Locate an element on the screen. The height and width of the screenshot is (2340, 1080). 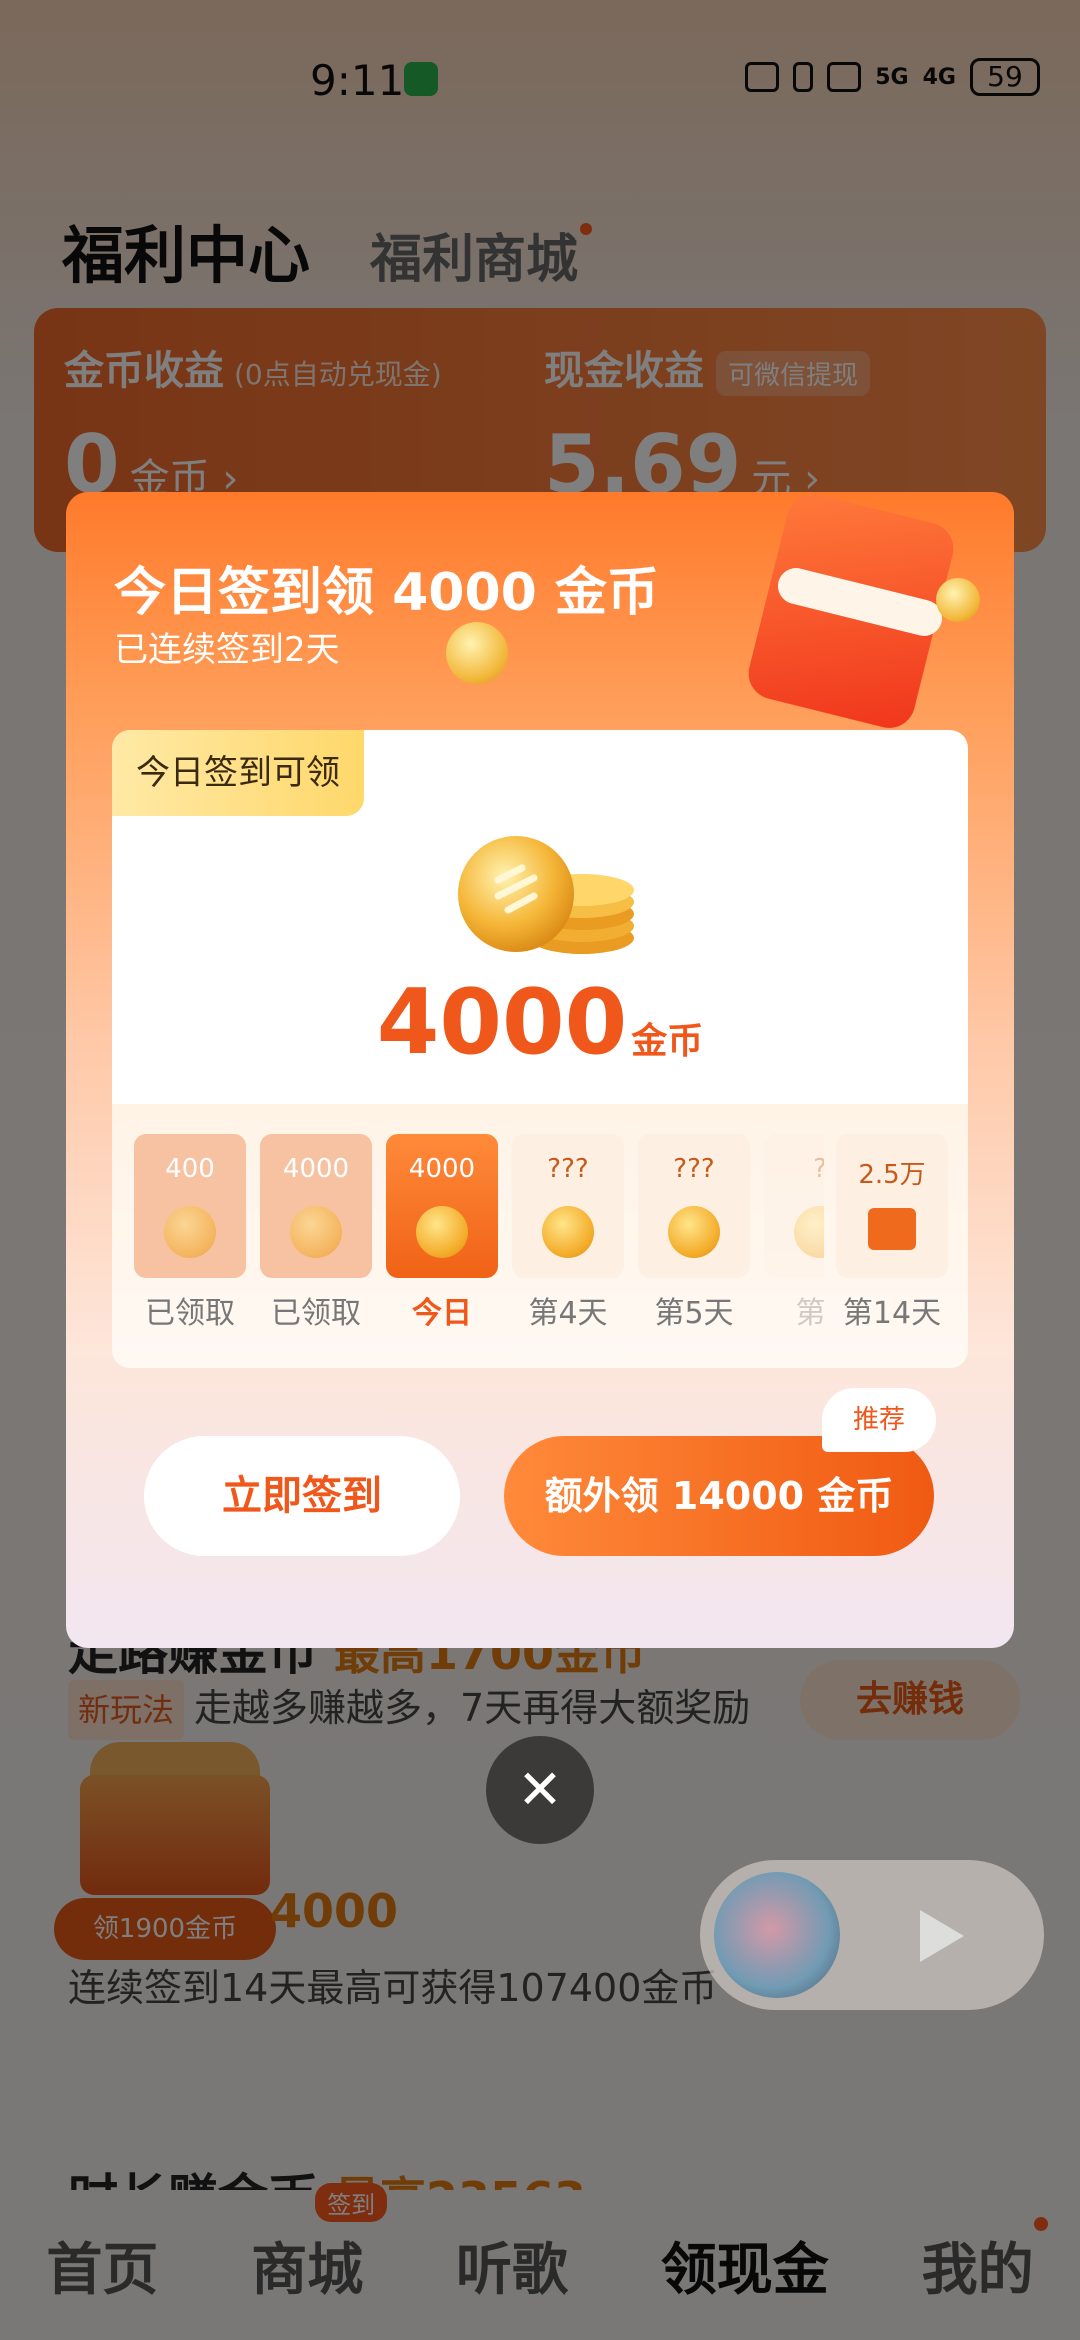
day-label: 第4天 is located at coordinates (568, 1313).